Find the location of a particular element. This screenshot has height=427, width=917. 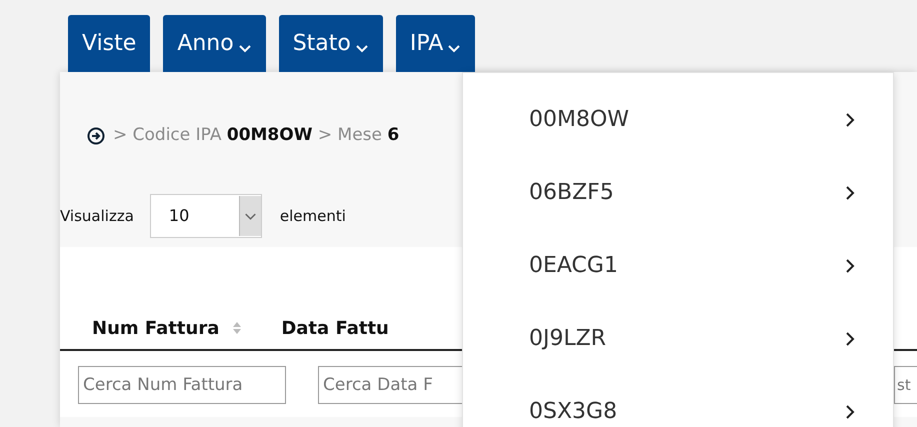

menu-tab: IPA is located at coordinates (436, 43).